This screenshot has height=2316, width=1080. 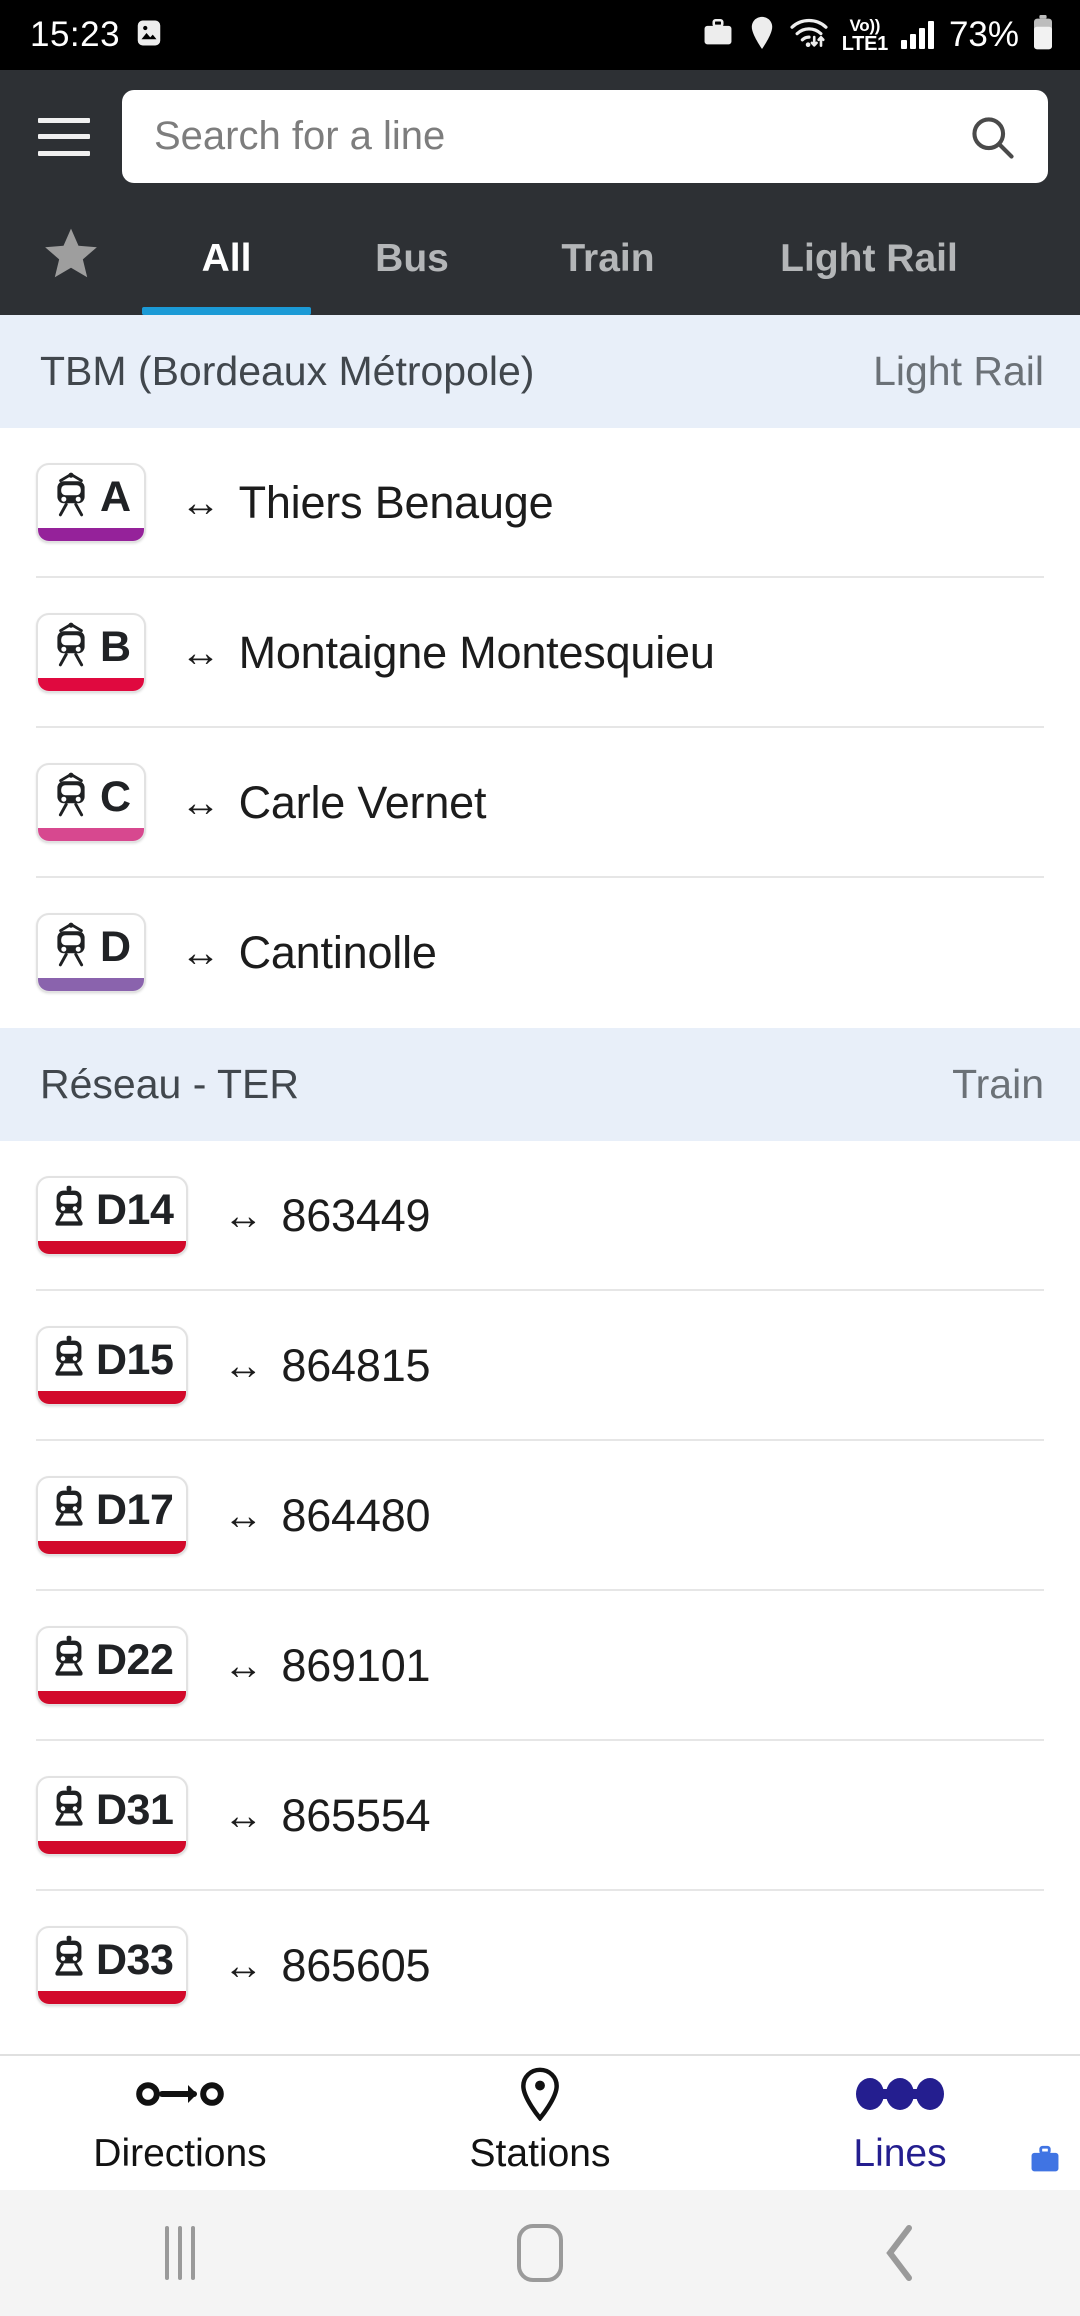 I want to click on status-bar-left: 15:23, so click(x=97, y=35).